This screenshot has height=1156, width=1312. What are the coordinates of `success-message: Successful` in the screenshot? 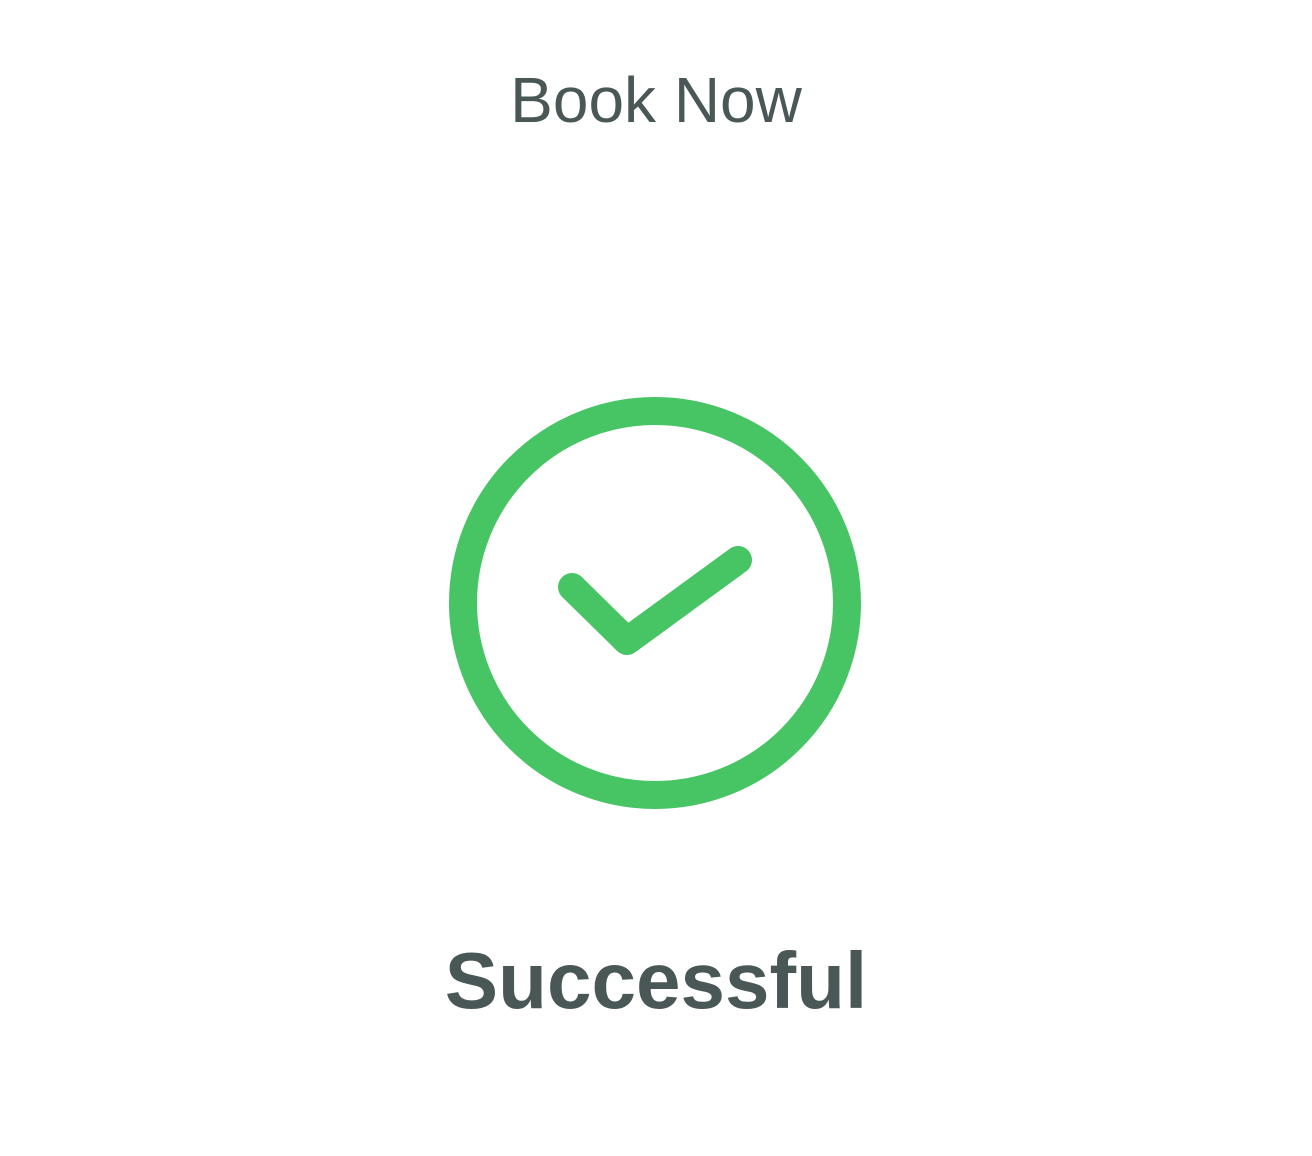 It's located at (656, 980).